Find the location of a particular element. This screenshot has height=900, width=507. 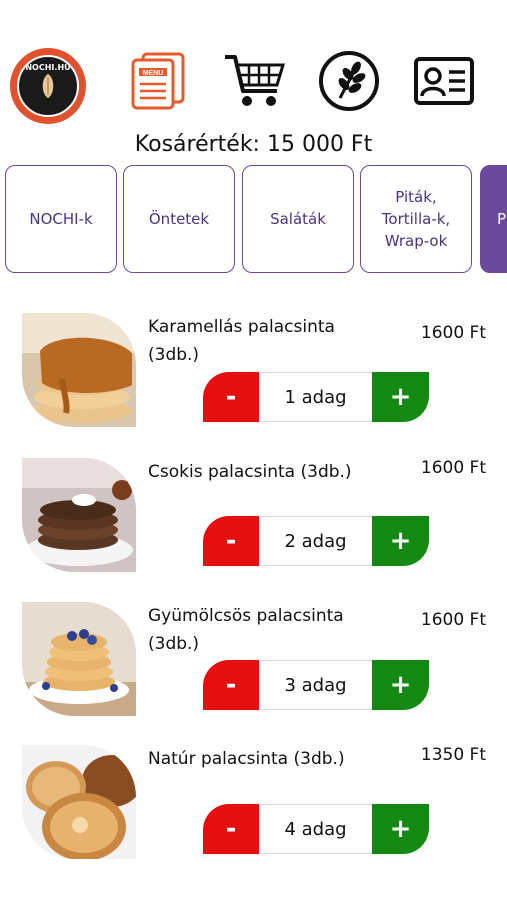

tab-label: Piták, Tortilla-k, Wrap-ok is located at coordinates (416, 219).